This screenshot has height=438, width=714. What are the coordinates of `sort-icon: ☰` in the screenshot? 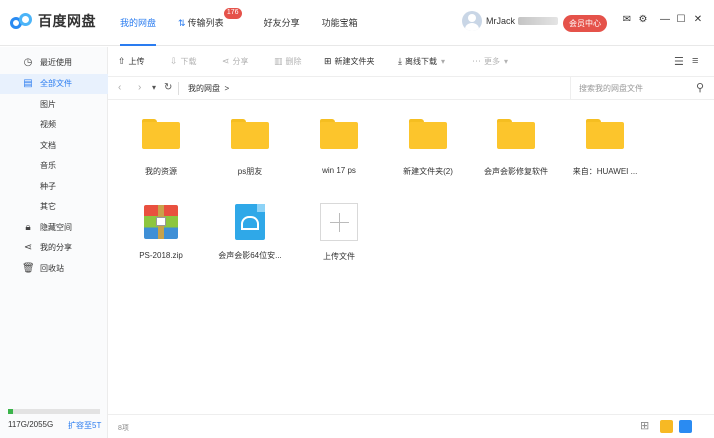 It's located at (679, 61).